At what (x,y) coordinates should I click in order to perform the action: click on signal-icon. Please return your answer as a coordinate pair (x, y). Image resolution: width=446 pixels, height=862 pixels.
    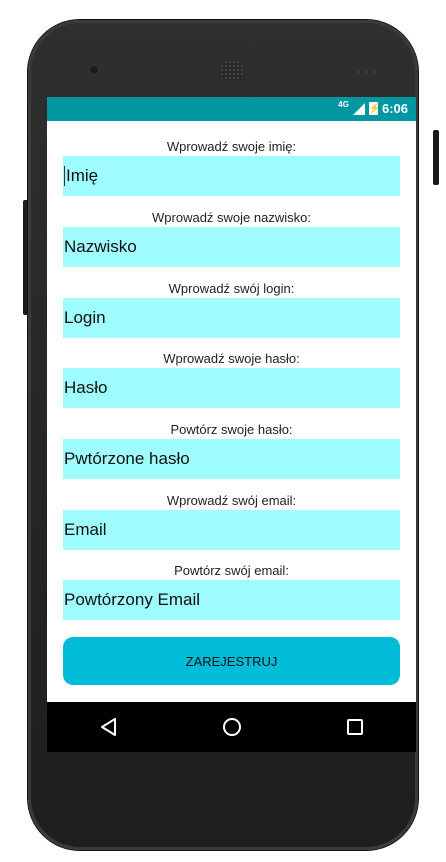
    Looking at the image, I should click on (358, 108).